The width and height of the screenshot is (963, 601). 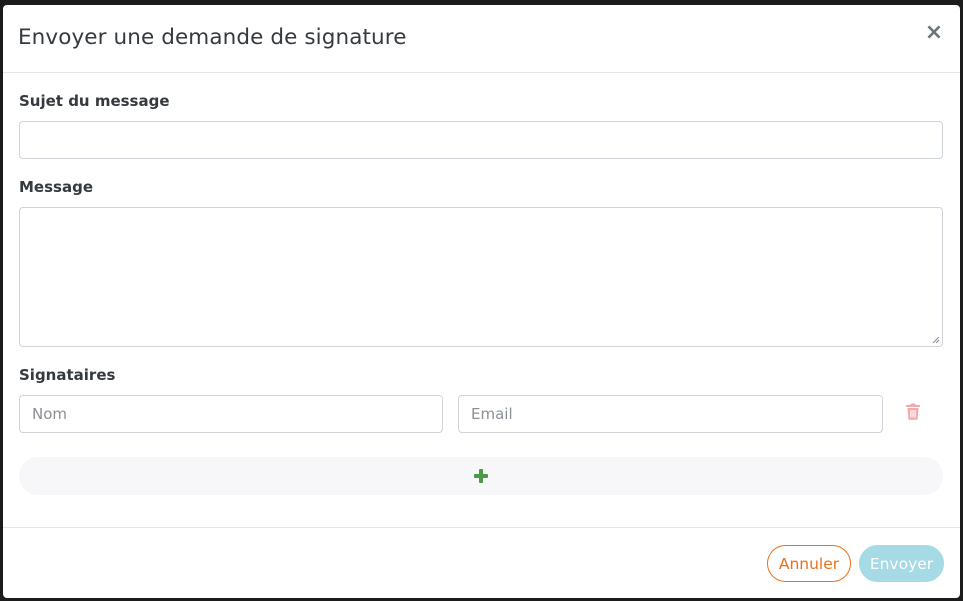 I want to click on trash-icon, so click(x=913, y=411).